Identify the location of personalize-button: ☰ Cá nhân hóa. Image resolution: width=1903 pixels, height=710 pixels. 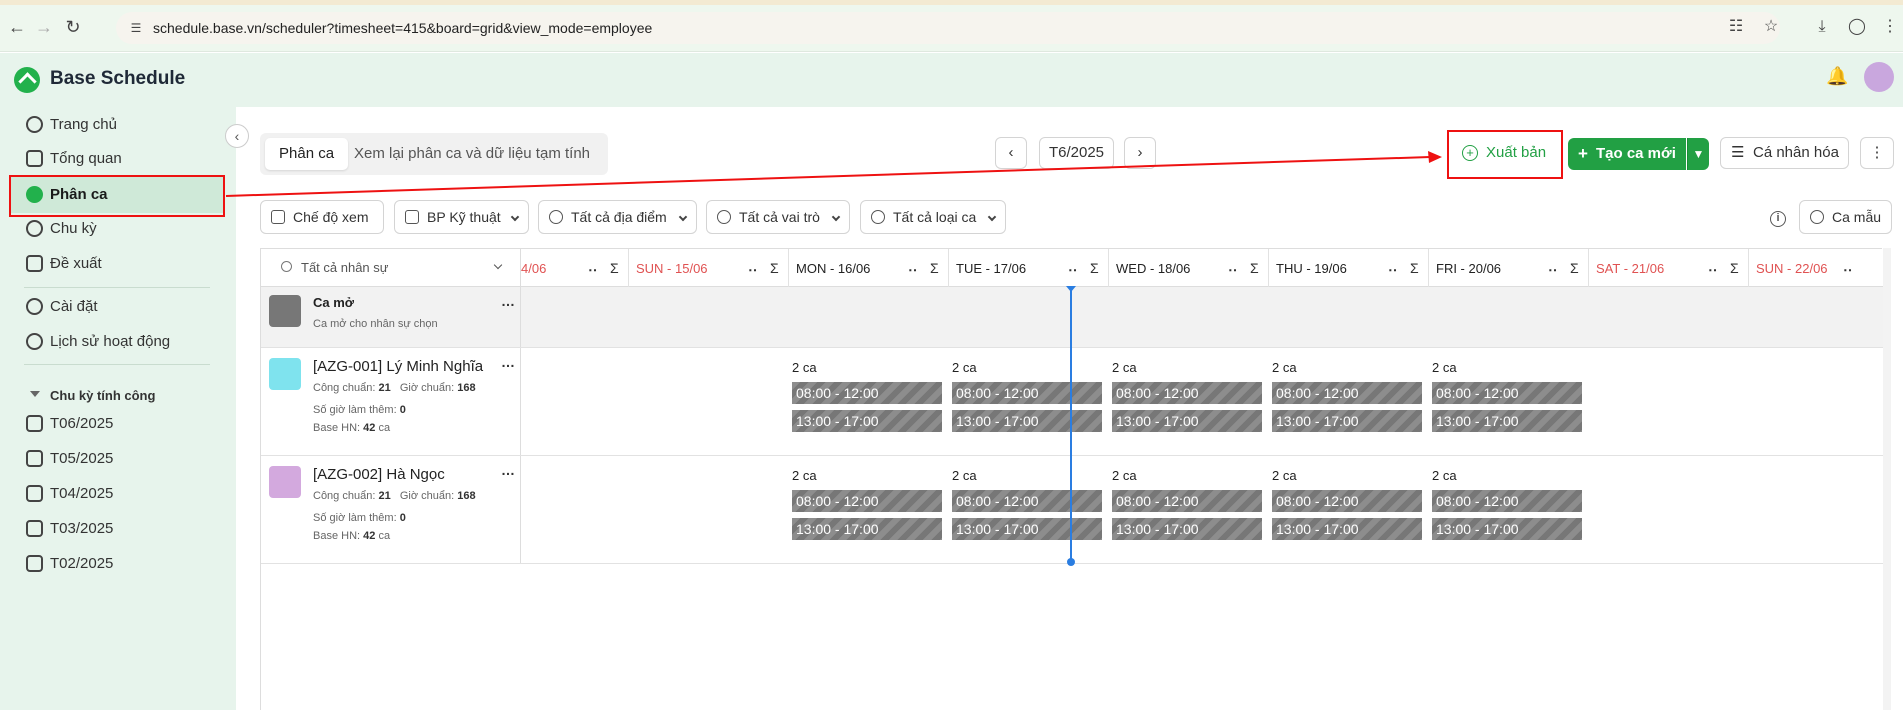
(1784, 153).